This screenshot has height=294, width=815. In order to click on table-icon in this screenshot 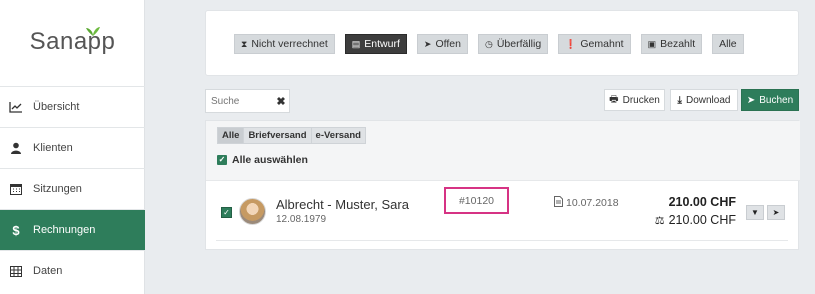, I will do `click(16, 271)`.